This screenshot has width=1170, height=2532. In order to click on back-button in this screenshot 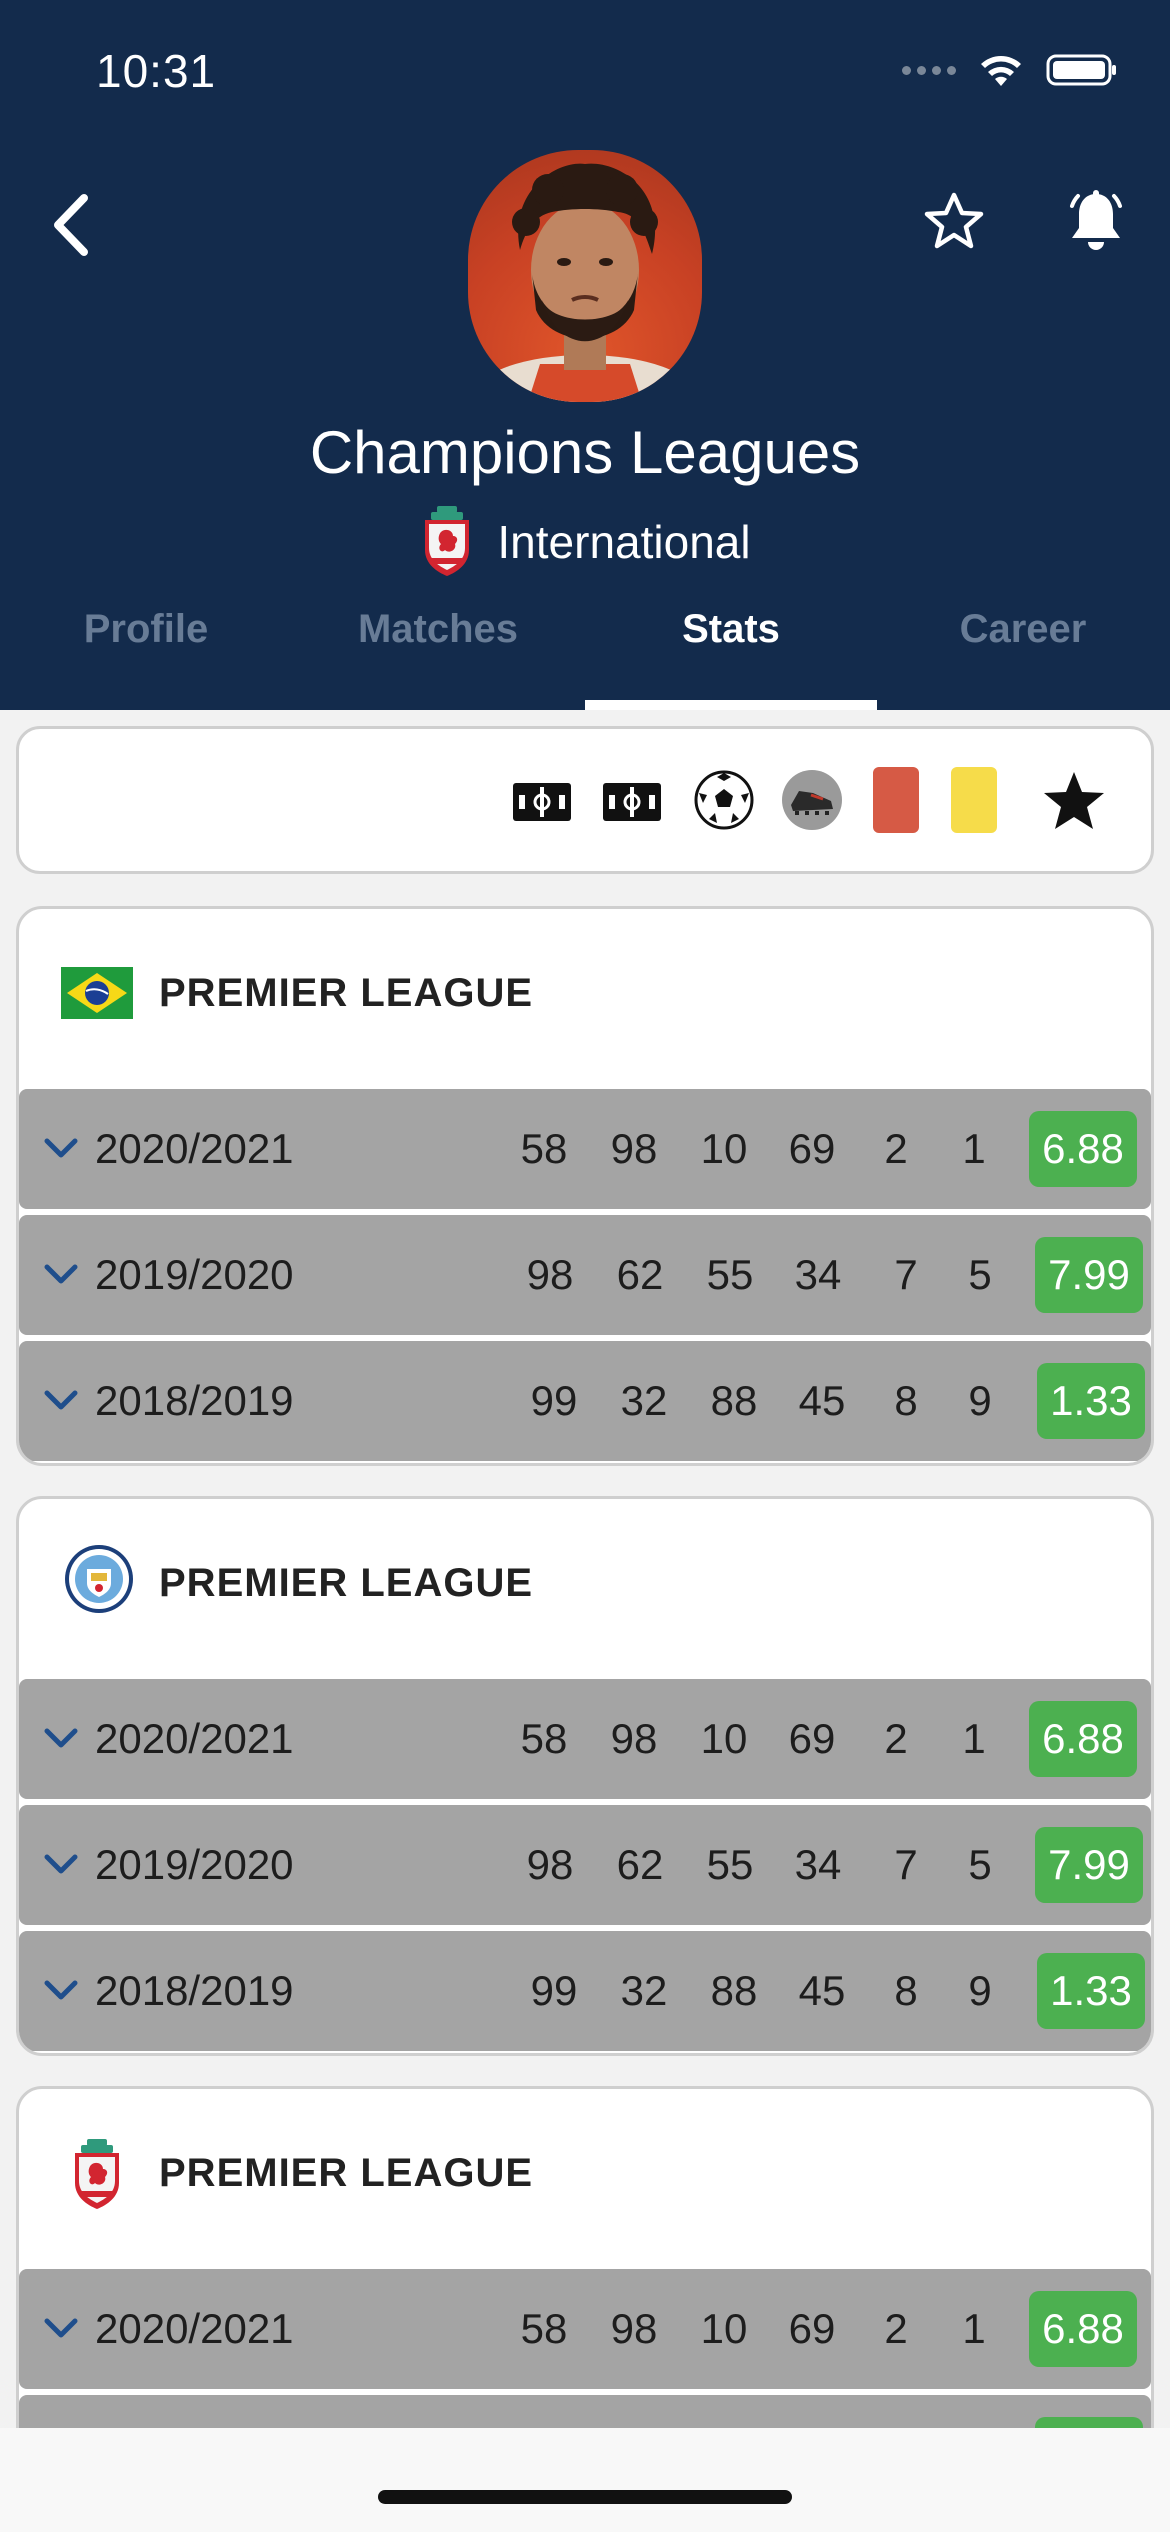, I will do `click(74, 225)`.